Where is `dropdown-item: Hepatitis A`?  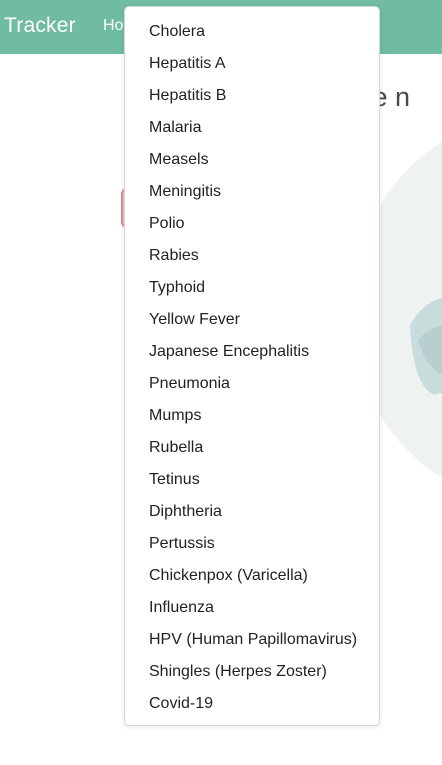 dropdown-item: Hepatitis A is located at coordinates (252, 64).